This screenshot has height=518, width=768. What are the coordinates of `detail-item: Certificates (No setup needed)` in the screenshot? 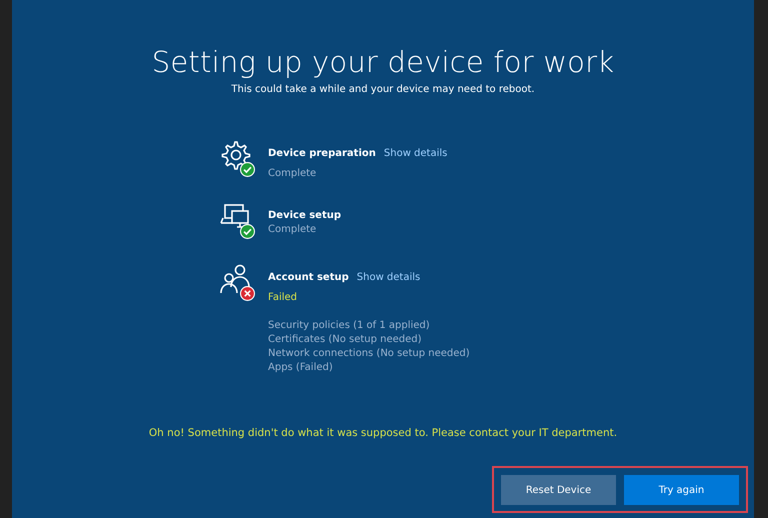 It's located at (345, 340).